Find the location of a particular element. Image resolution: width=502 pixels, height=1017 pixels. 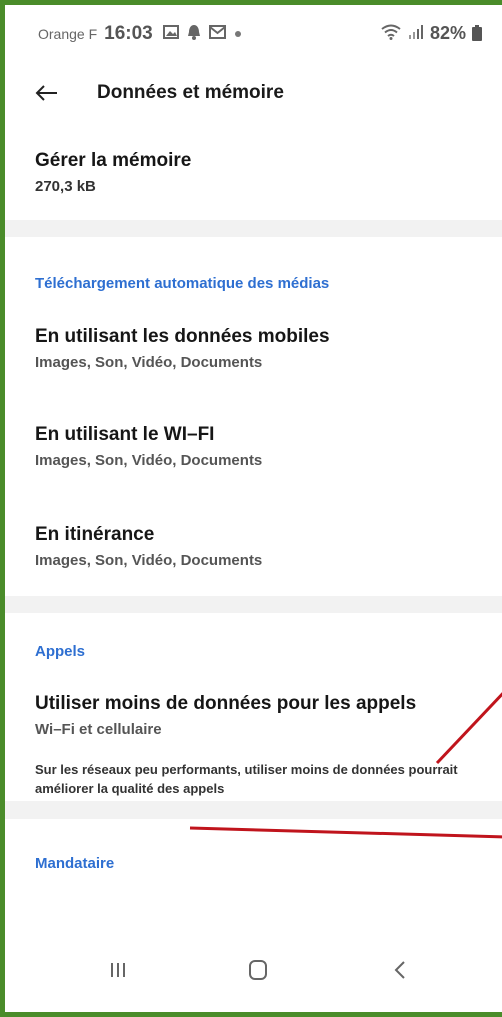

media-mobile-data-subtitle: Images, Son, Vidéo, Documents is located at coordinates (149, 362).